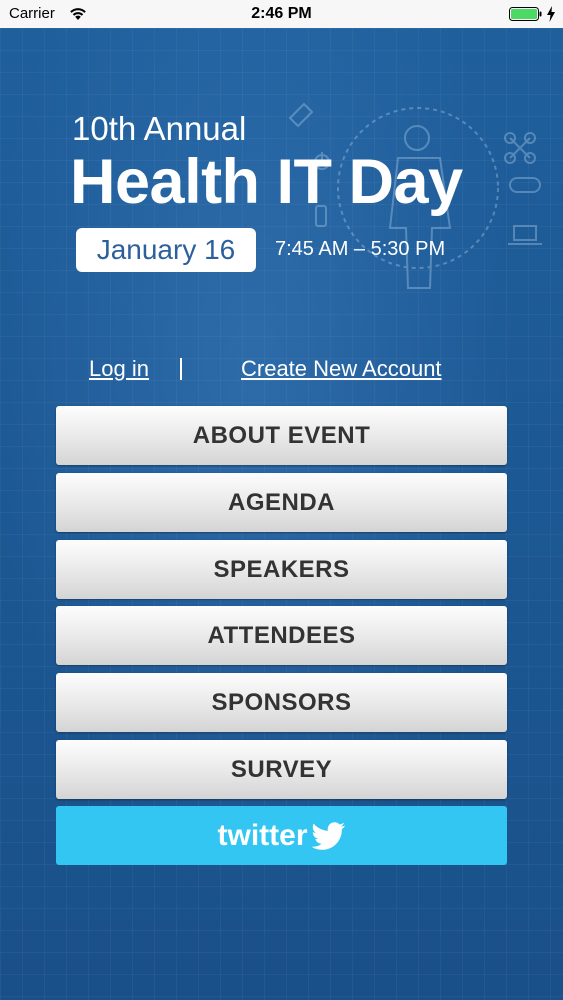 This screenshot has height=1000, width=563. I want to click on event-time-range: 7:45 AM – 5:30 PM, so click(360, 249).